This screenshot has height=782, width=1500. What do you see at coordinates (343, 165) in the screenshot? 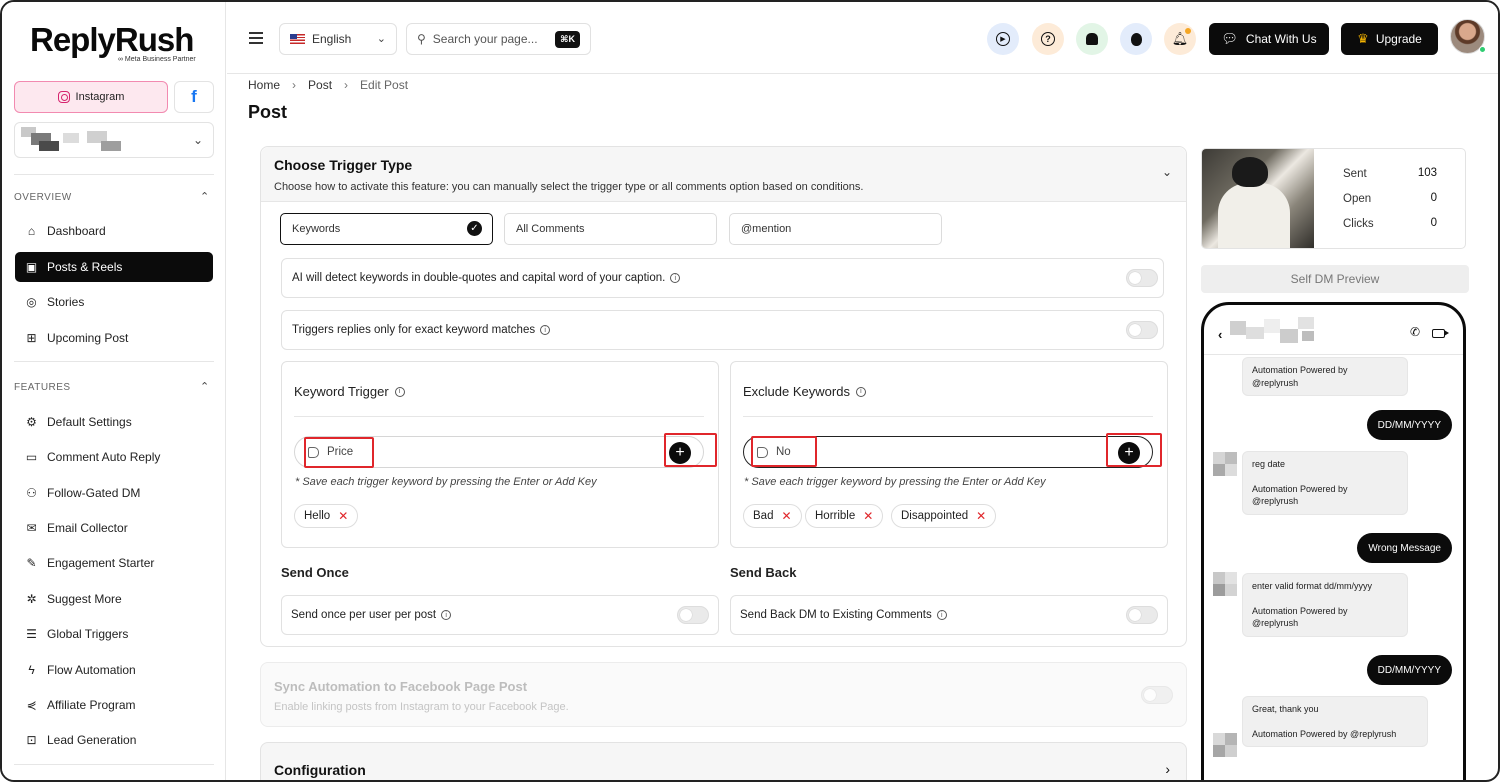
I see `trigger-title: Choose Trigger Type` at bounding box center [343, 165].